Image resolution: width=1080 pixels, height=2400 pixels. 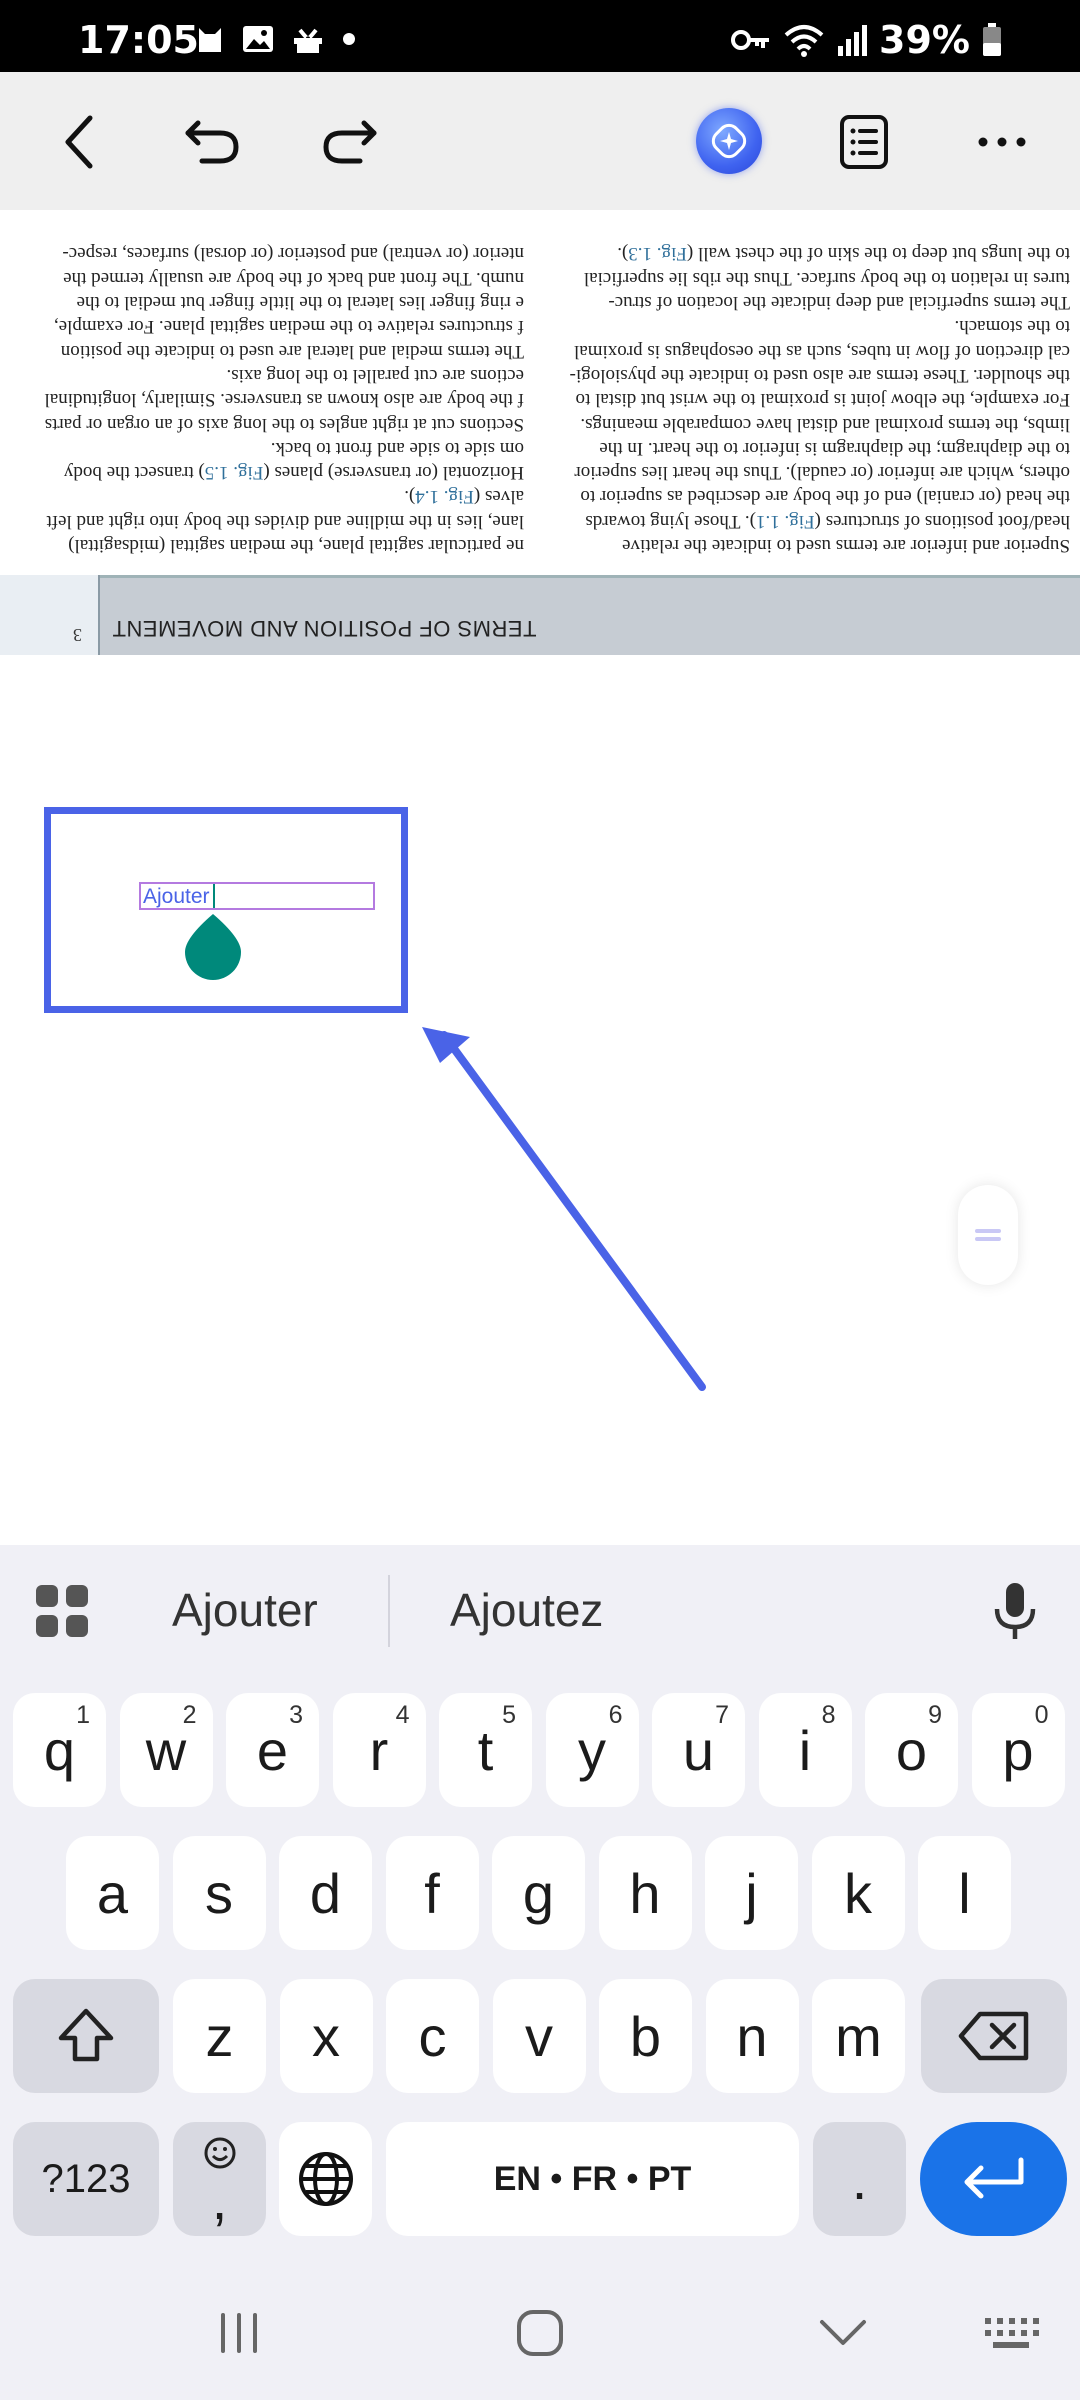 I want to click on key-c: c, so click(x=432, y=2036).